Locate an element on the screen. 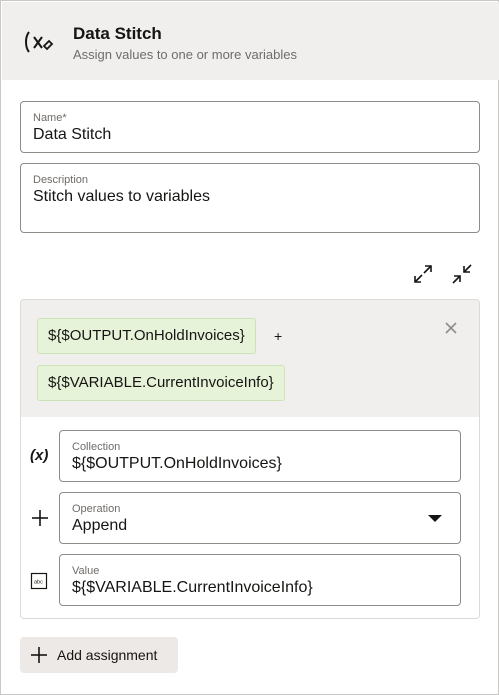 The height and width of the screenshot is (695, 499). page-subtitle: Assign values to one or more variables is located at coordinates (185, 54).